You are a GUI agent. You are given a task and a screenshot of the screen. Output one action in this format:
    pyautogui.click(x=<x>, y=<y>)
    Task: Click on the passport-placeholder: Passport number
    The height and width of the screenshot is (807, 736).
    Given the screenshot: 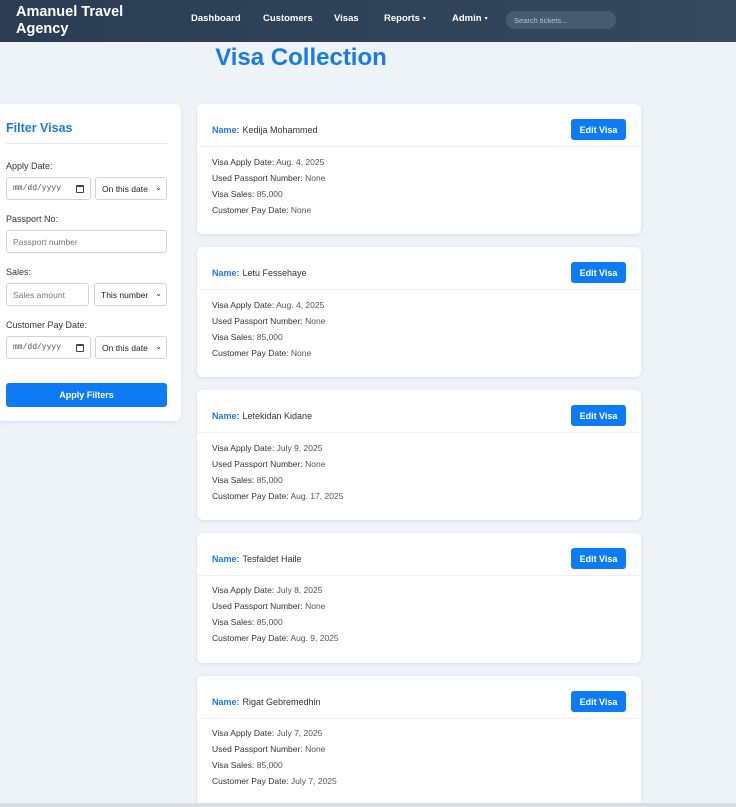 What is the action you would take?
    pyautogui.click(x=45, y=241)
    